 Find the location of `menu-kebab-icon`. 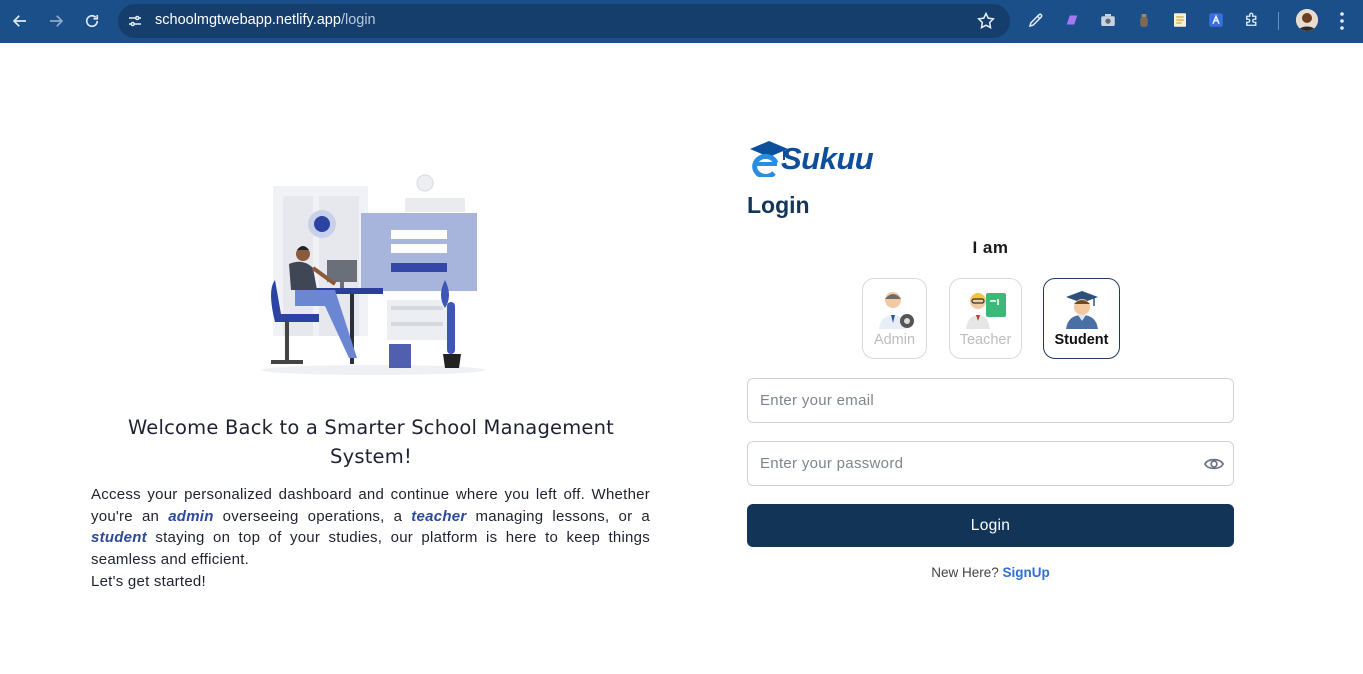

menu-kebab-icon is located at coordinates (1342, 21).